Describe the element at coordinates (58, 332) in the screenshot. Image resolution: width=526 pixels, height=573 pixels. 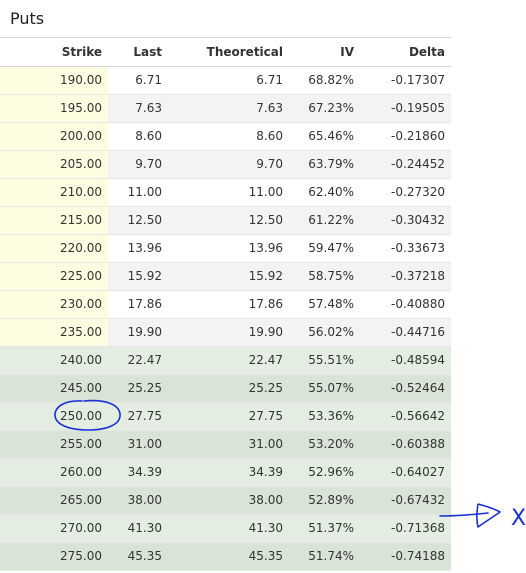
I see `cell-strike: 235.00` at that location.